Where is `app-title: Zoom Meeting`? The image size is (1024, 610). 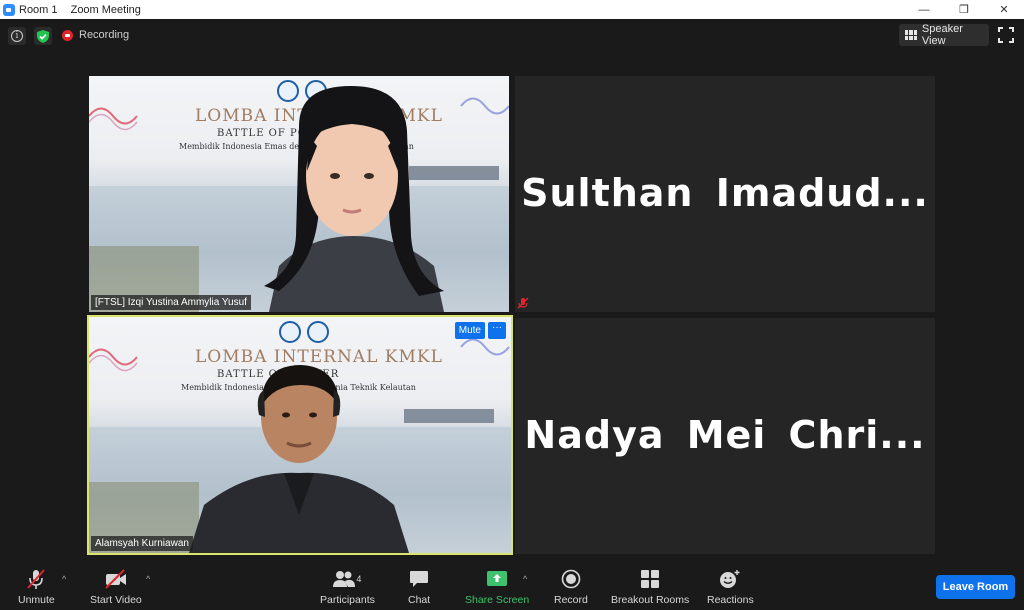
app-title: Zoom Meeting is located at coordinates (105, 9).